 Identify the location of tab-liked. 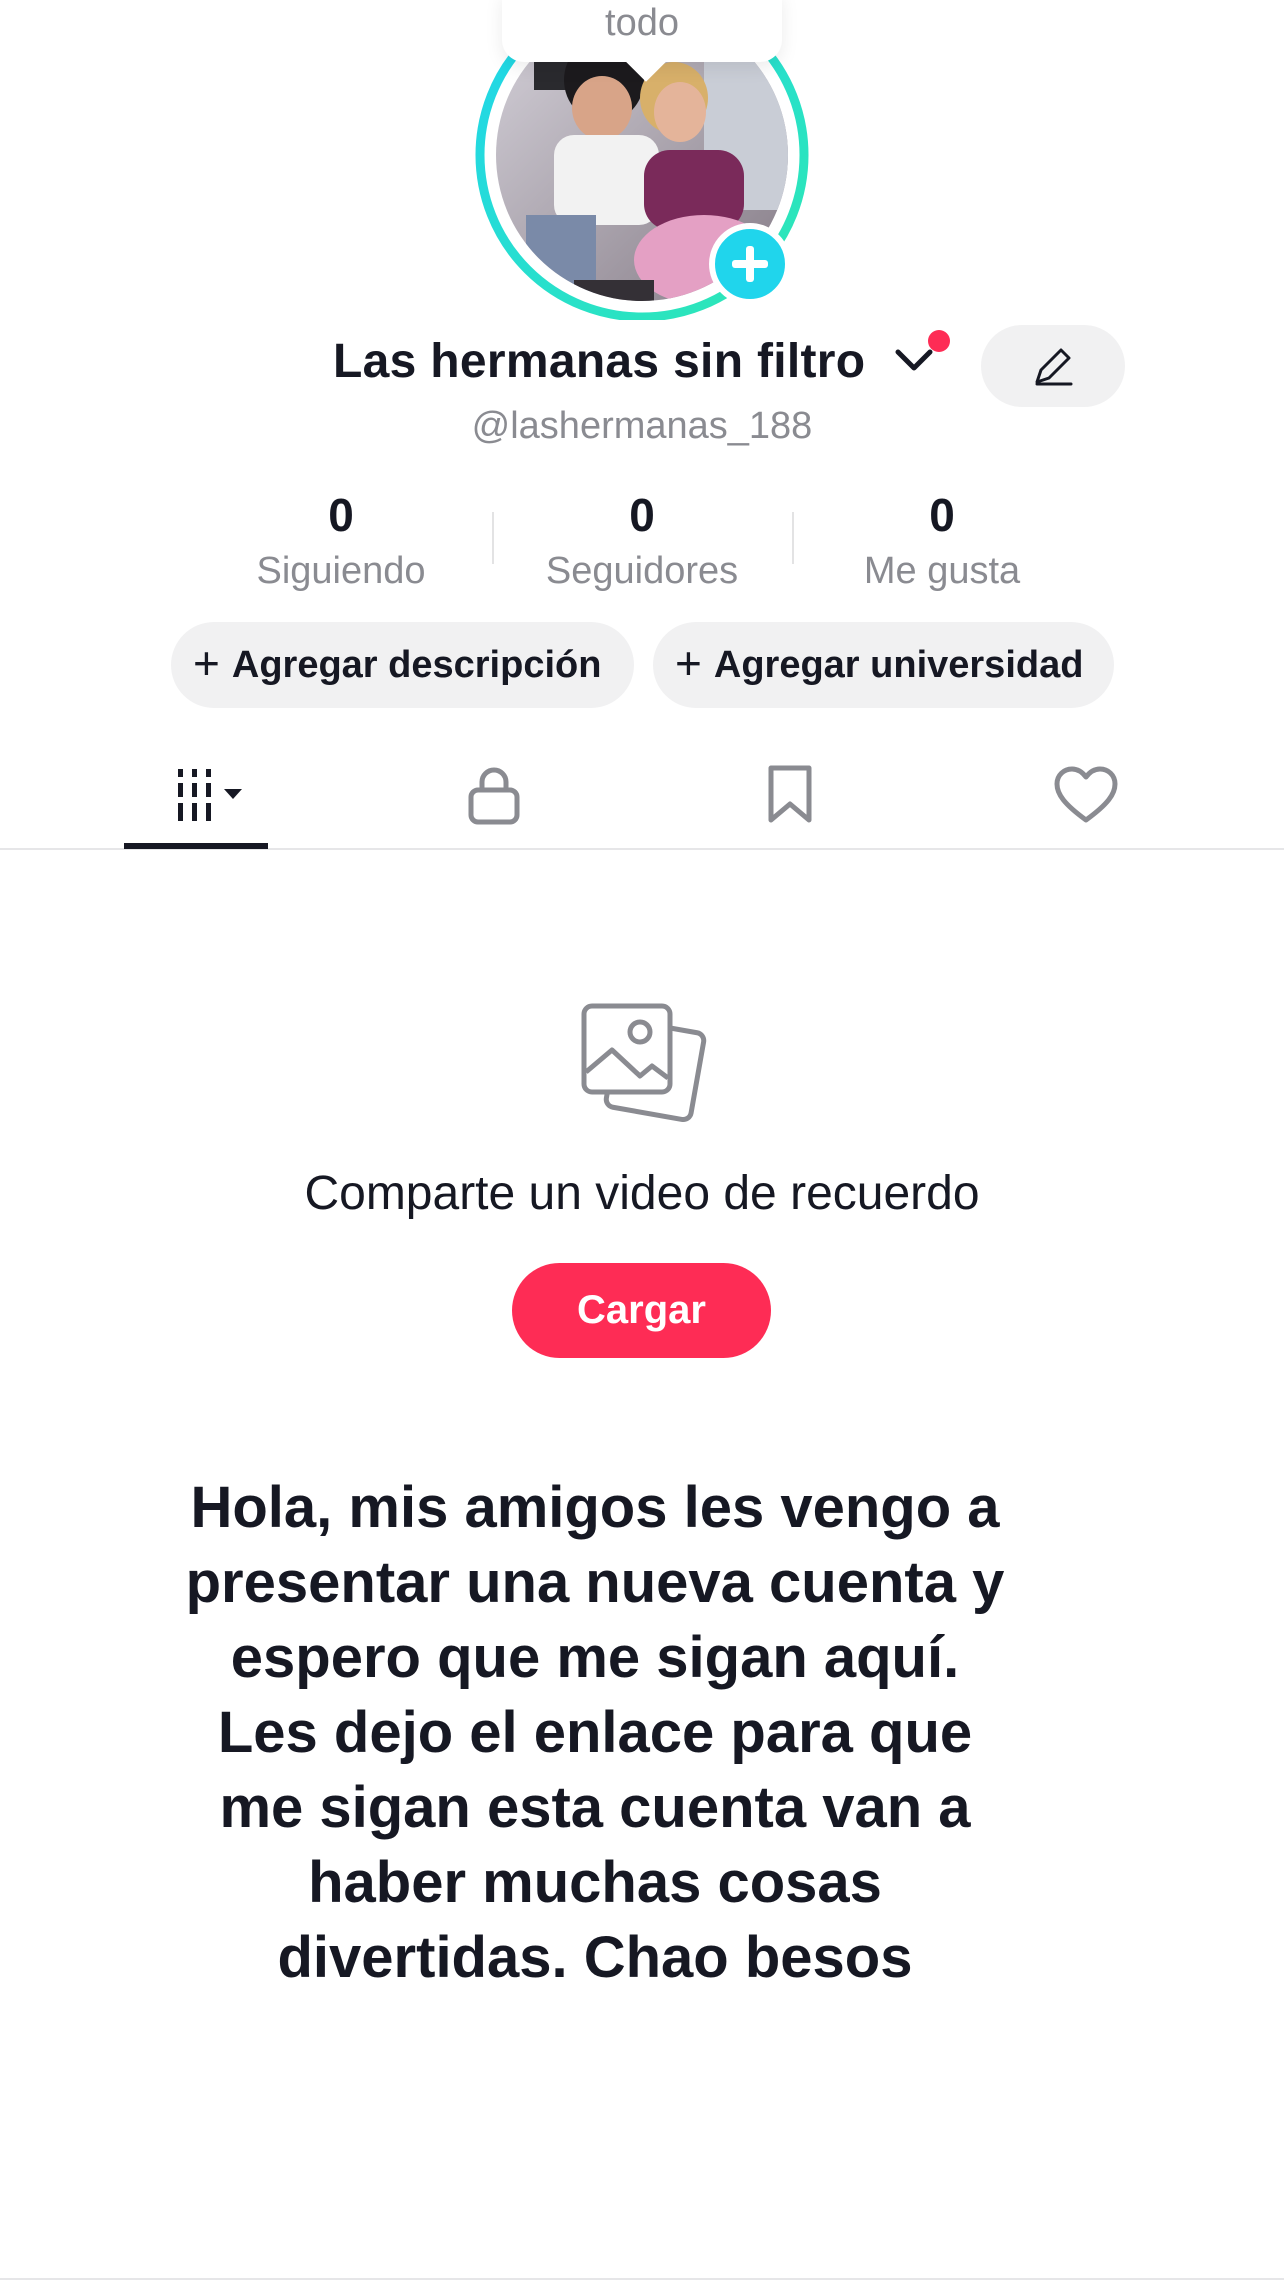
(1086, 795).